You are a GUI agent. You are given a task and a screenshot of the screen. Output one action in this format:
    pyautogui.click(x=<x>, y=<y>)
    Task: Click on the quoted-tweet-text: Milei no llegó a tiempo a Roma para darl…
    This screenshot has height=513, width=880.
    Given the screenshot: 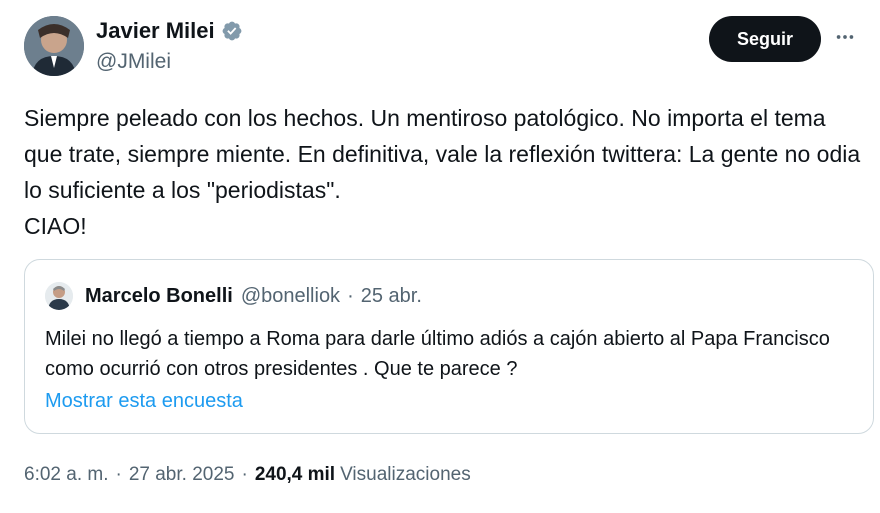 What is the action you would take?
    pyautogui.click(x=437, y=354)
    